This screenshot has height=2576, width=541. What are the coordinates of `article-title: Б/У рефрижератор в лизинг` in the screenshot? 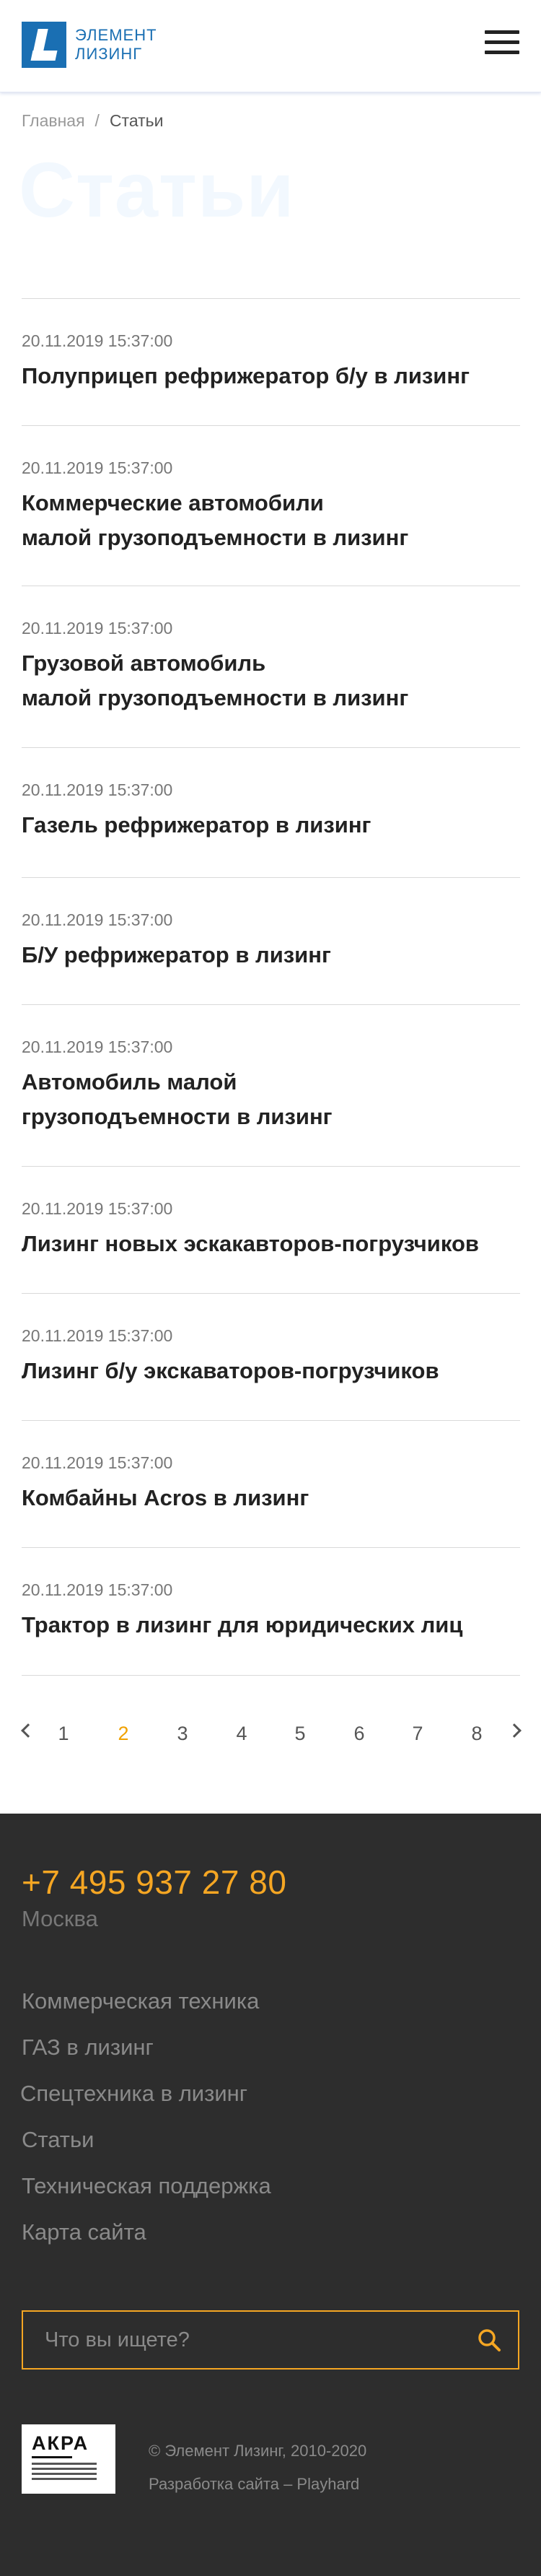 It's located at (271, 955).